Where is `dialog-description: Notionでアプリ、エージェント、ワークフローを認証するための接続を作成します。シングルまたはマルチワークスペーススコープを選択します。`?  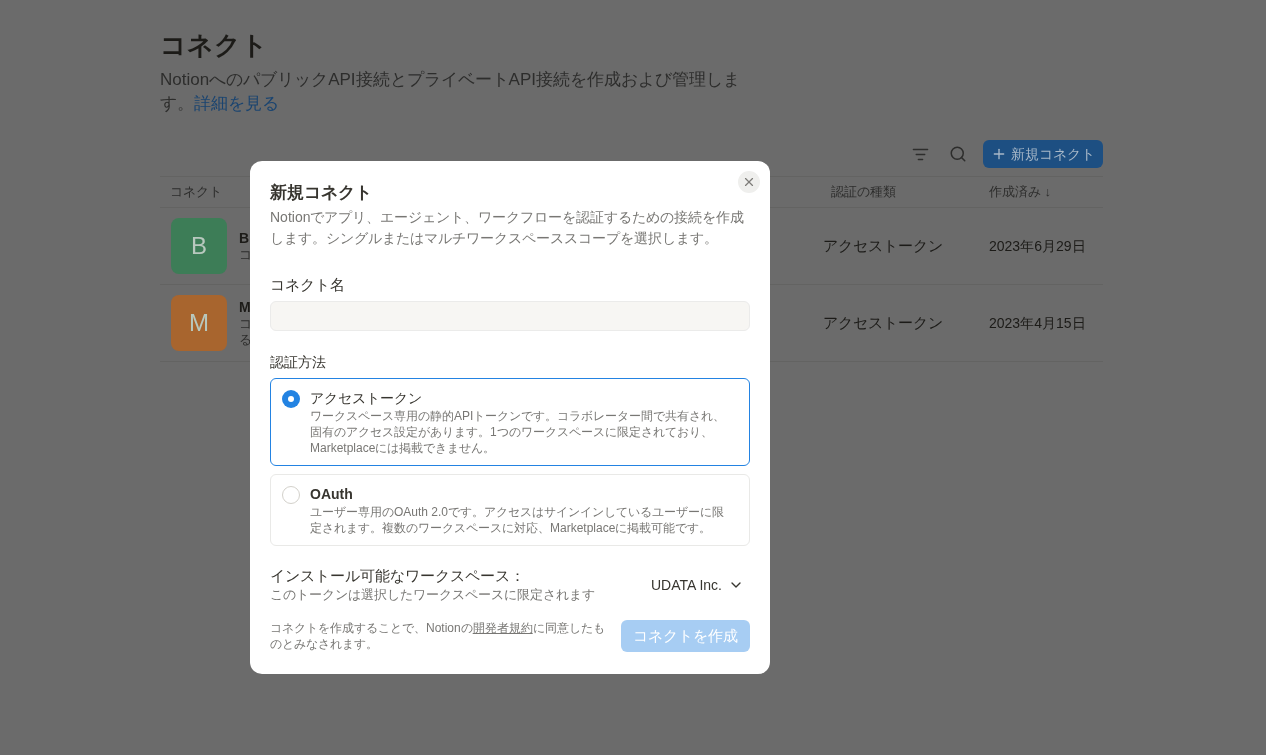
dialog-description: Notionでアプリ、エージェント、ワークフローを認証するための接続を作成します。シングルまたはマルチワークスペーススコープを選択します。 is located at coordinates (508, 228).